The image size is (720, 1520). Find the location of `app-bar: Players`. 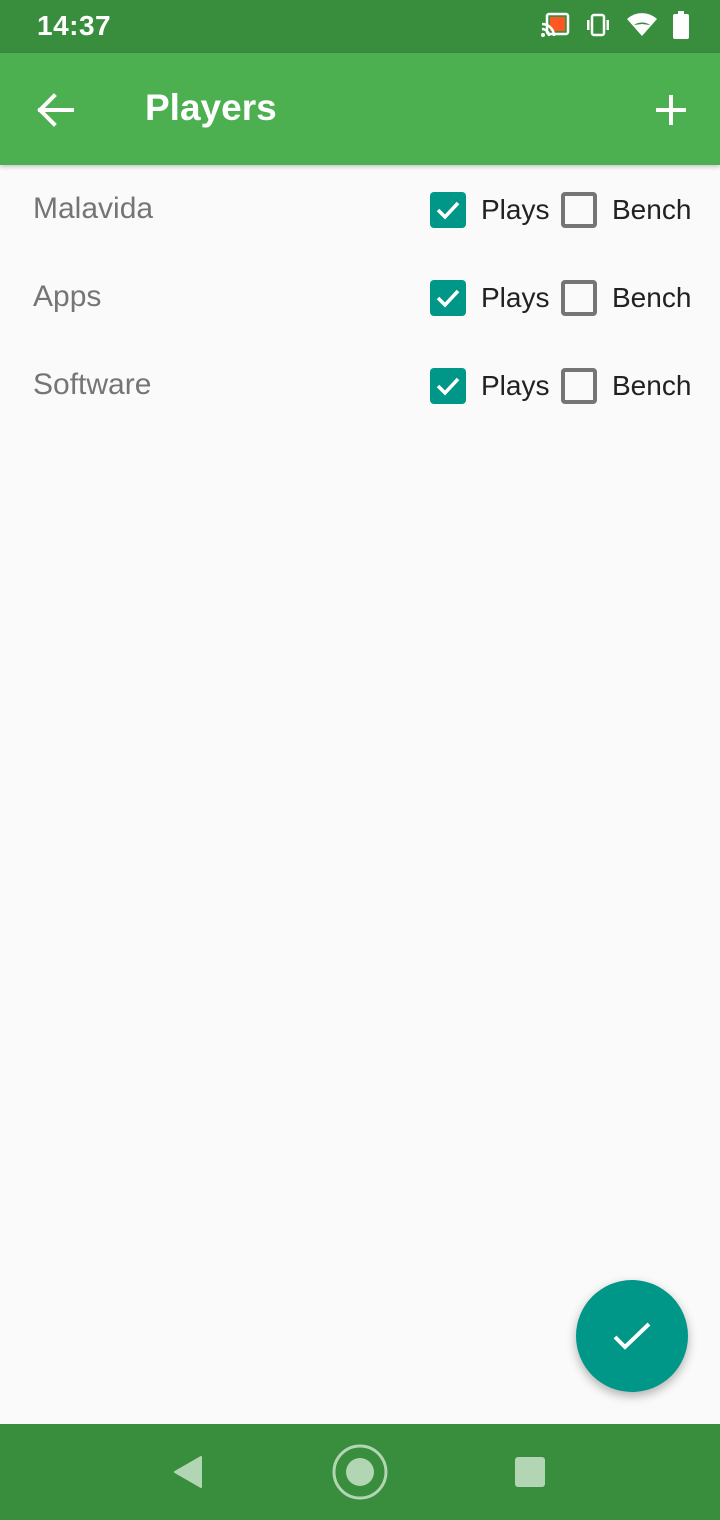

app-bar: Players is located at coordinates (360, 109).